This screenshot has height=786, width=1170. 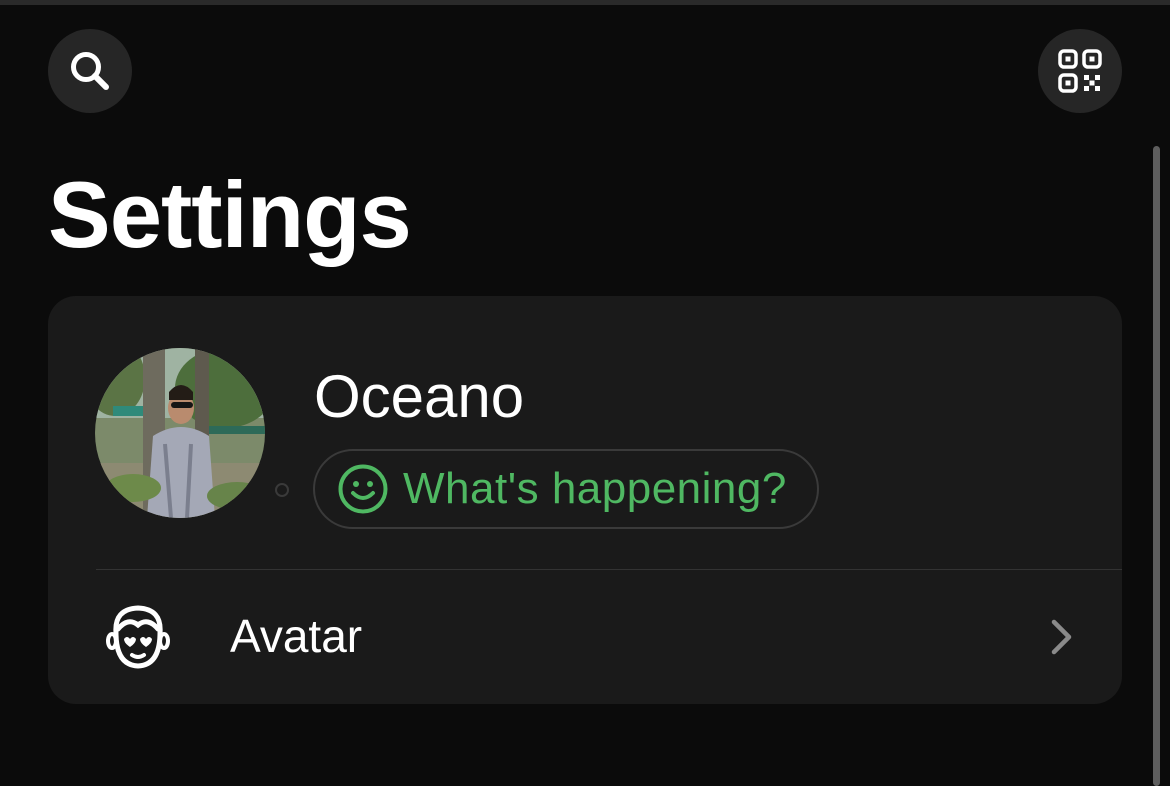 What do you see at coordinates (585, 2) in the screenshot?
I see `top-edge` at bounding box center [585, 2].